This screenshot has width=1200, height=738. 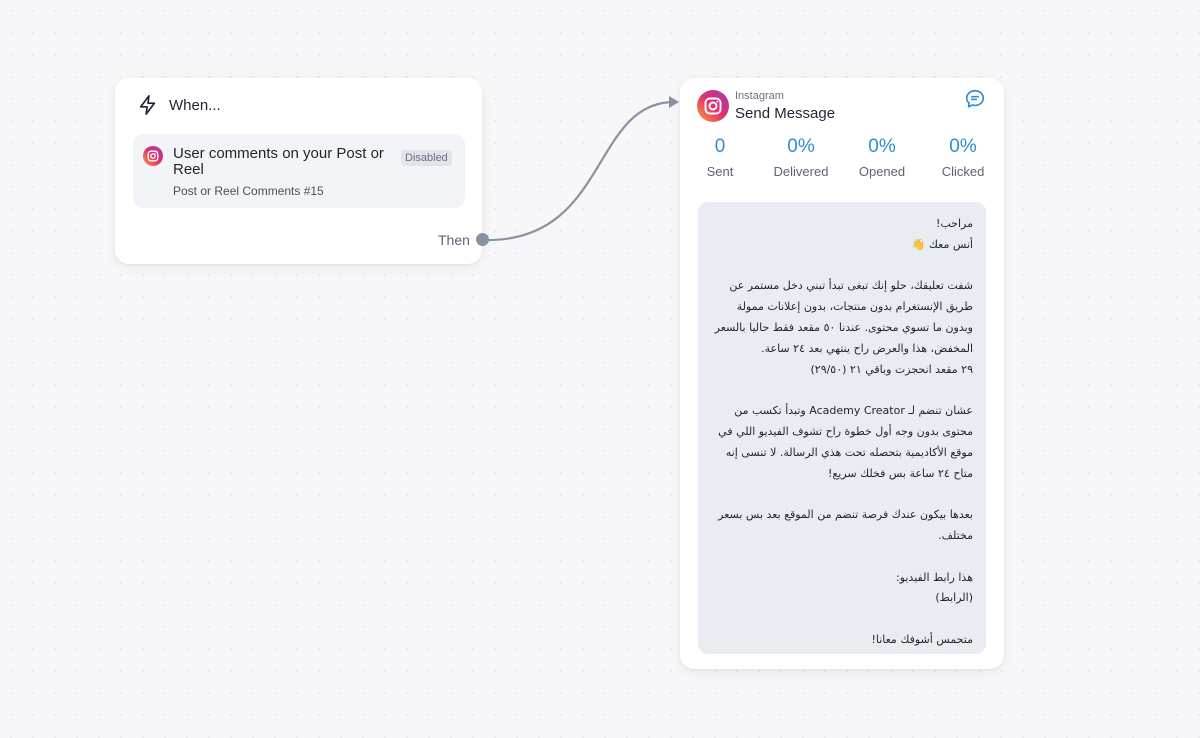 I want to click on stat-label: Delivered, so click(x=801, y=171).